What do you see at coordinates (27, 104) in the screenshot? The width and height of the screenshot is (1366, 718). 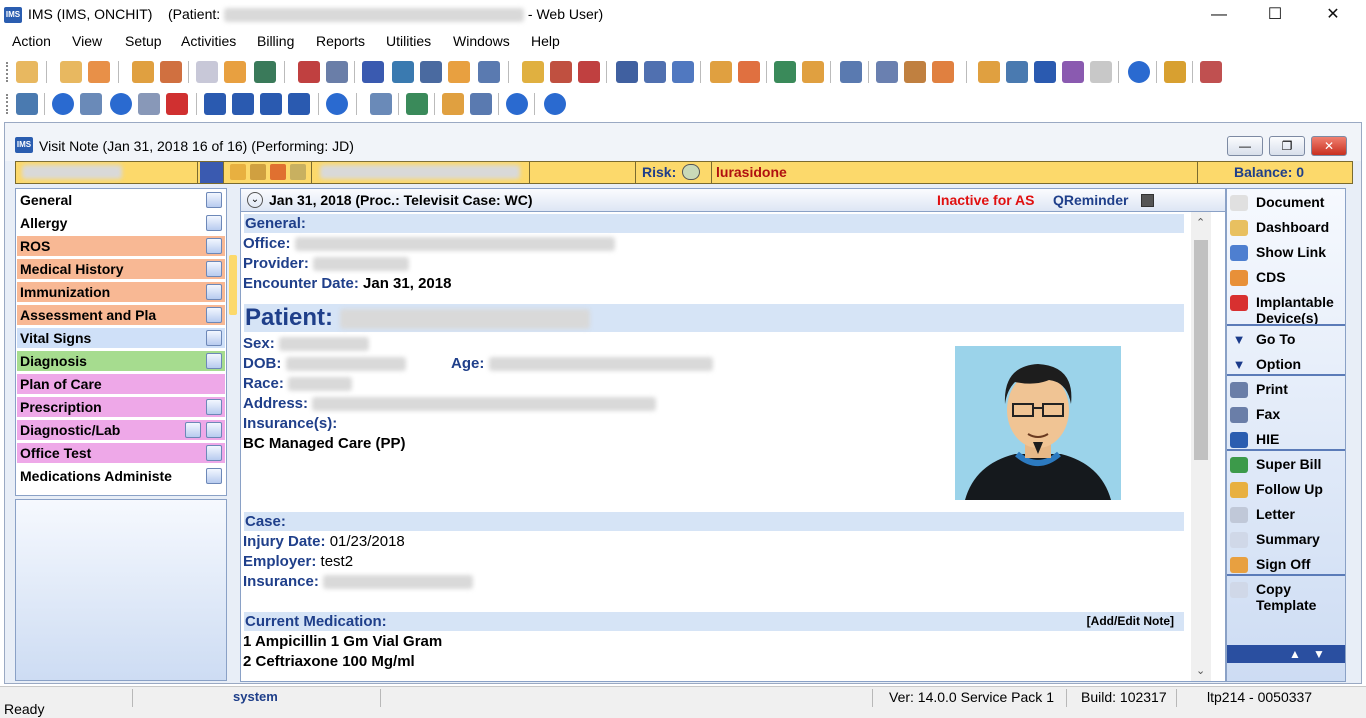 I see `open-folder-icon` at bounding box center [27, 104].